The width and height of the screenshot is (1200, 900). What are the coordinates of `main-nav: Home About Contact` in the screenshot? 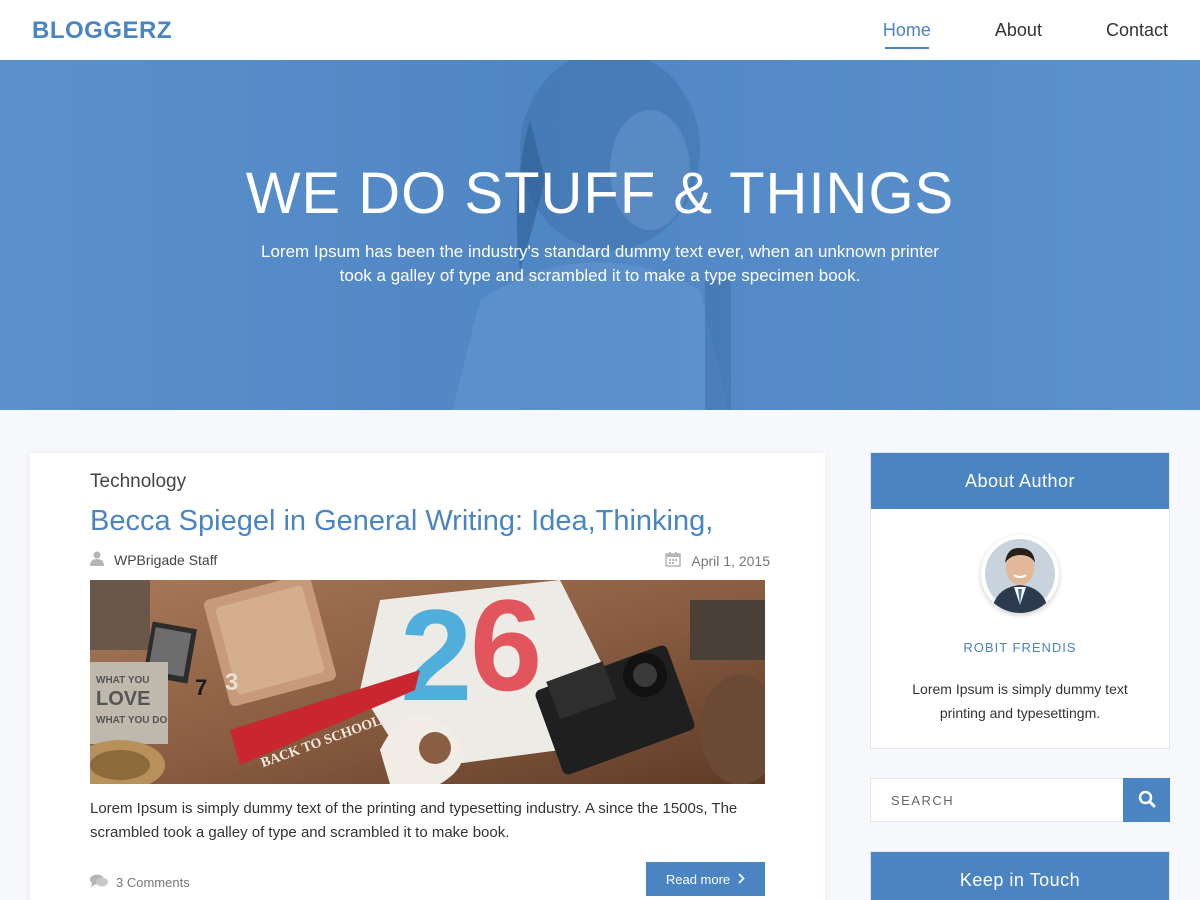 It's located at (1025, 30).